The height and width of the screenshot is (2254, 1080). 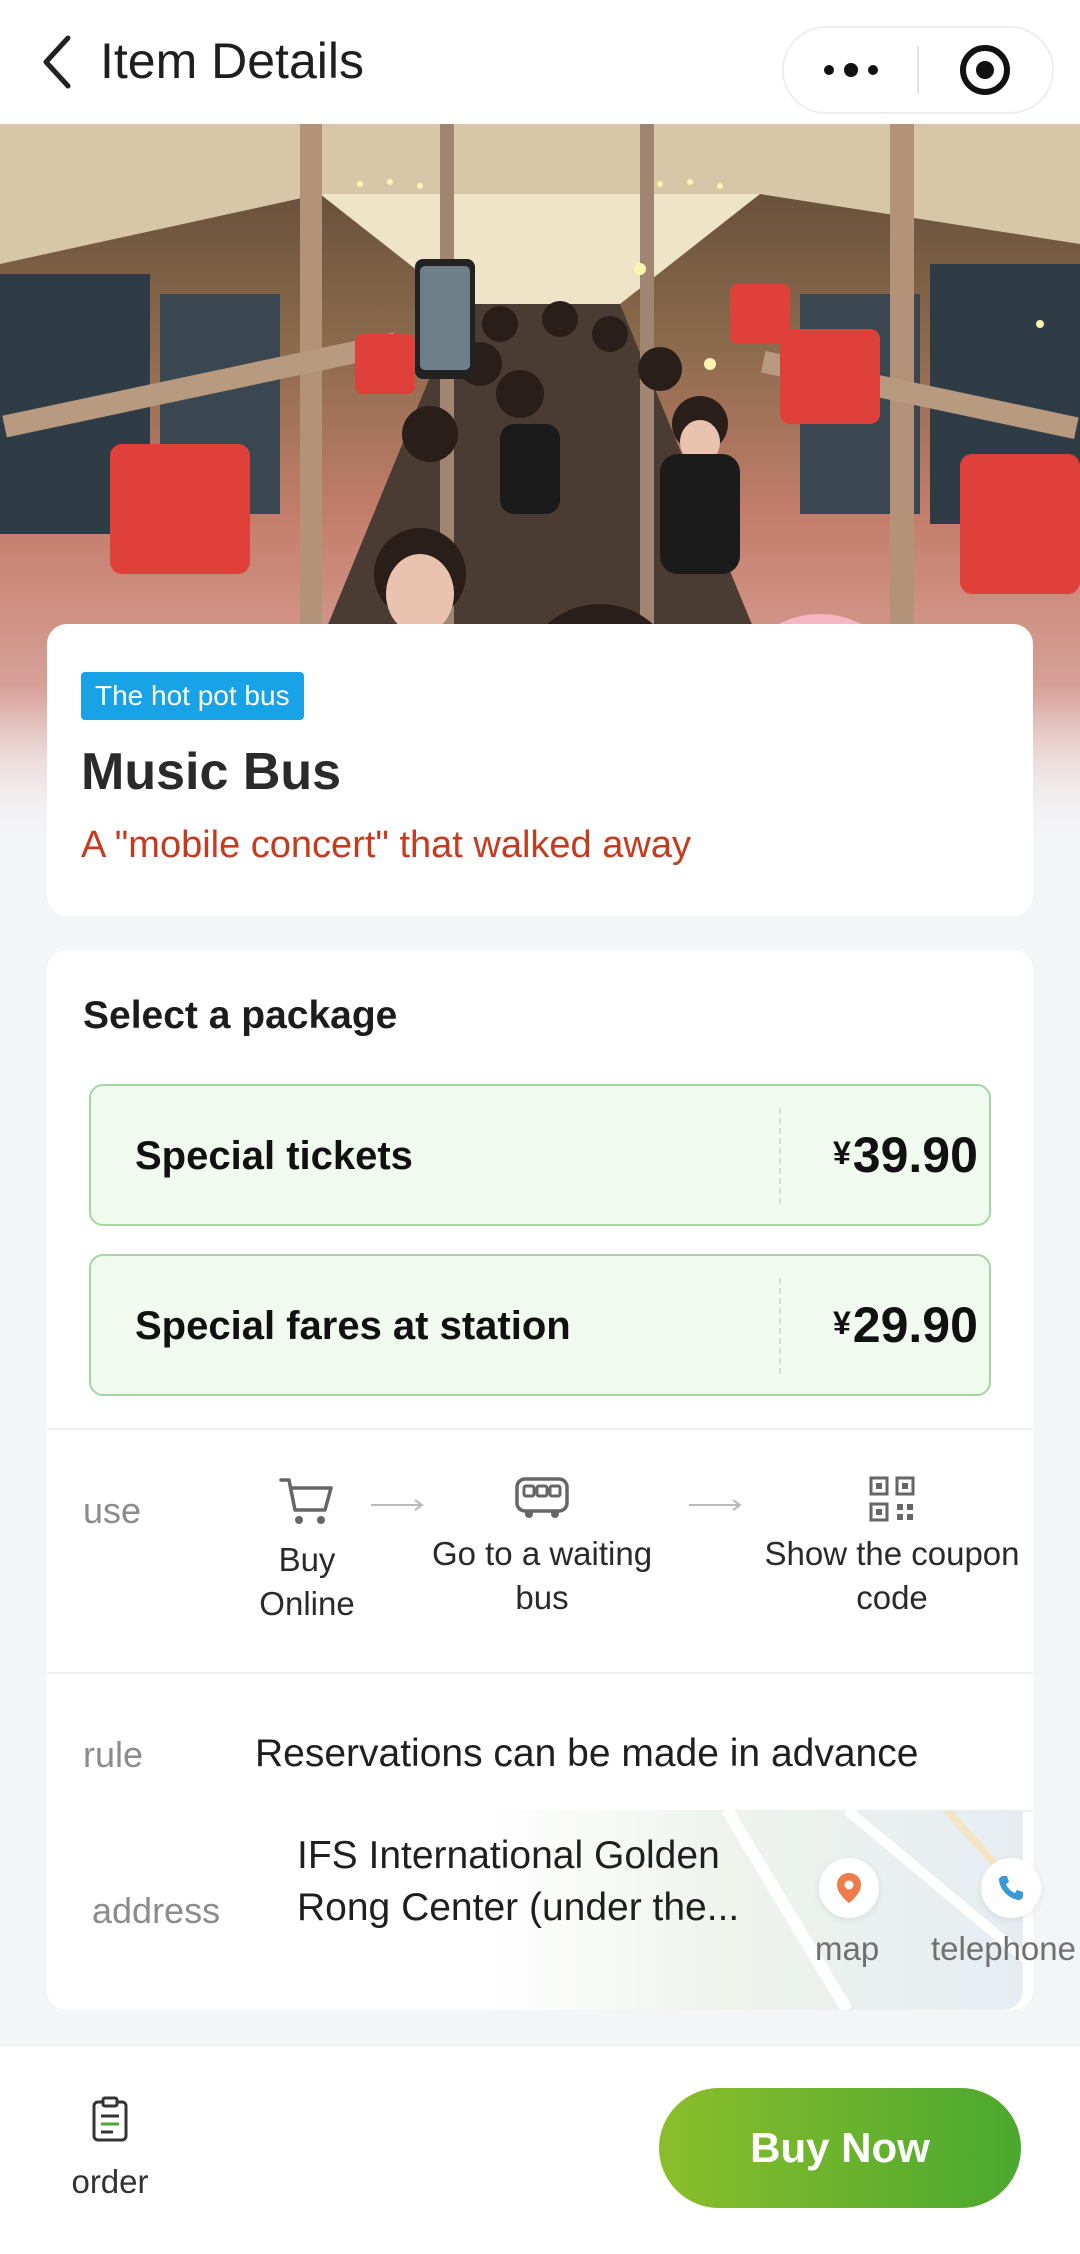 What do you see at coordinates (715, 1505) in the screenshot?
I see `arrow-right-icon` at bounding box center [715, 1505].